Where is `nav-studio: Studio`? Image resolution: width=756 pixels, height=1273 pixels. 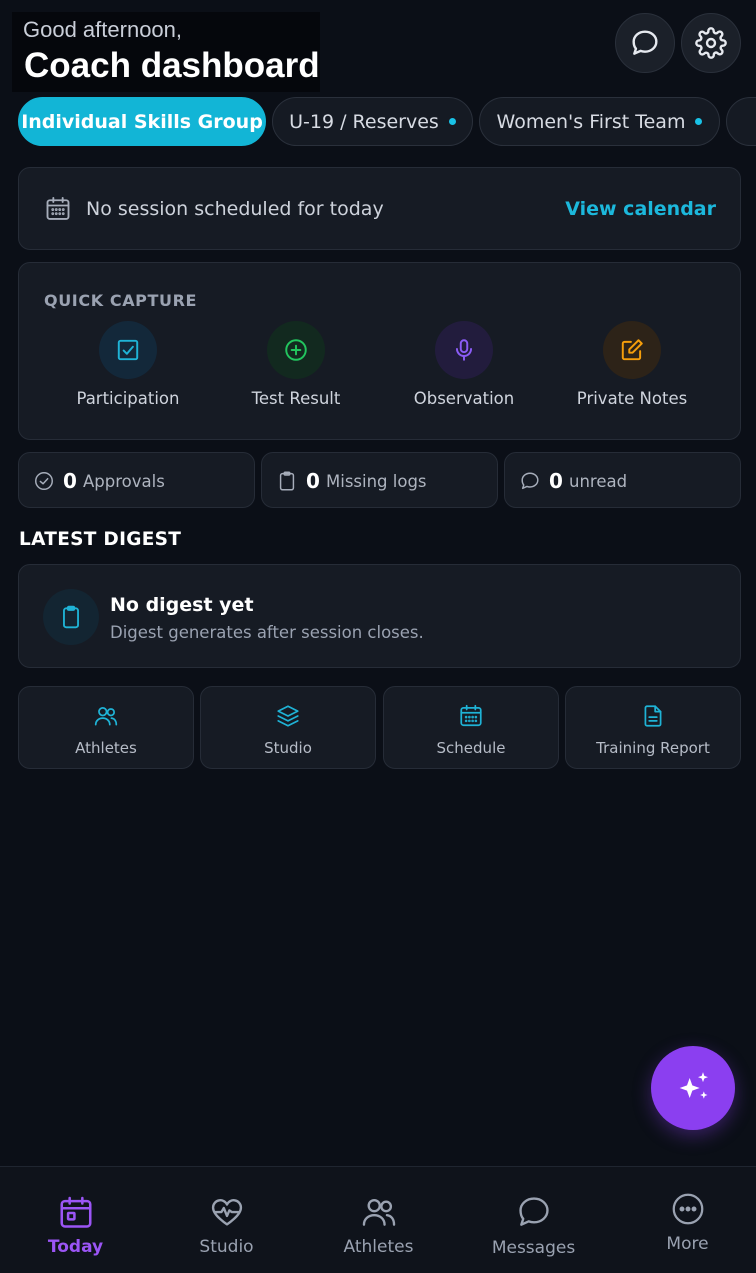 nav-studio: Studio is located at coordinates (226, 1220).